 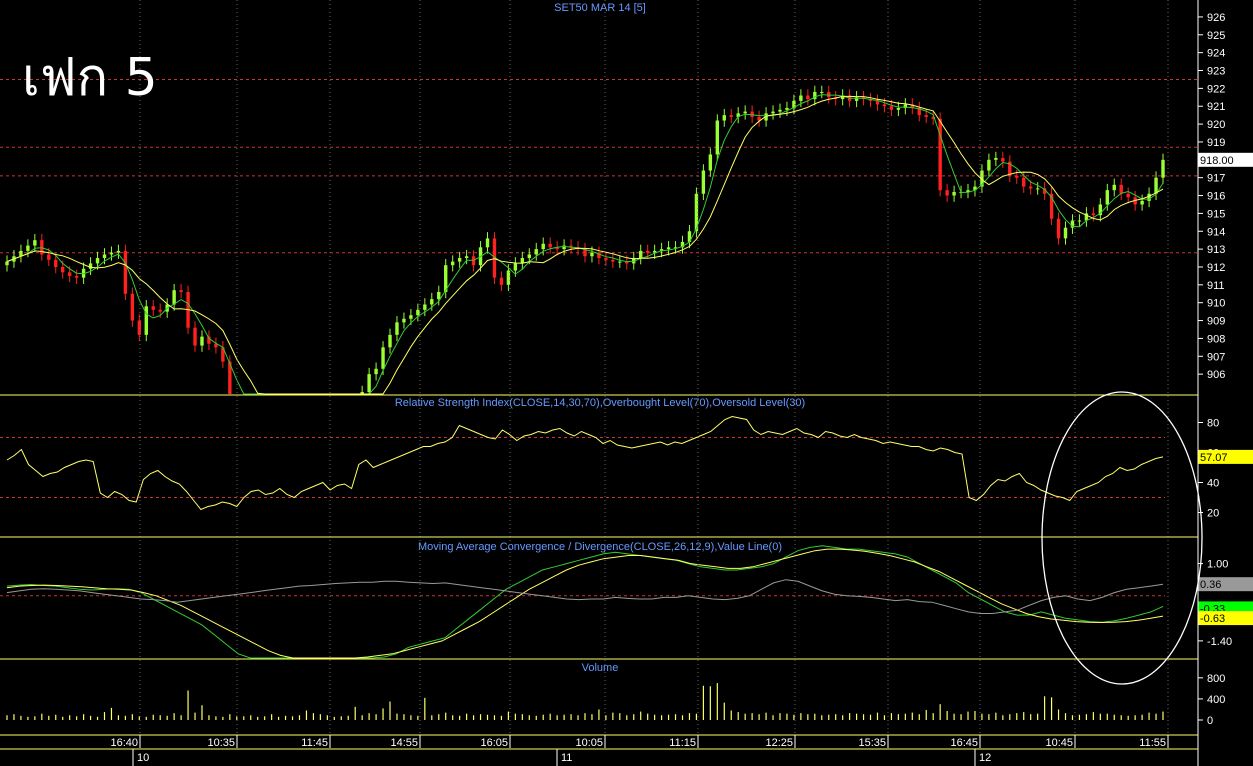 I want to click on price-y-tick-label: 926, so click(x=1216, y=18).